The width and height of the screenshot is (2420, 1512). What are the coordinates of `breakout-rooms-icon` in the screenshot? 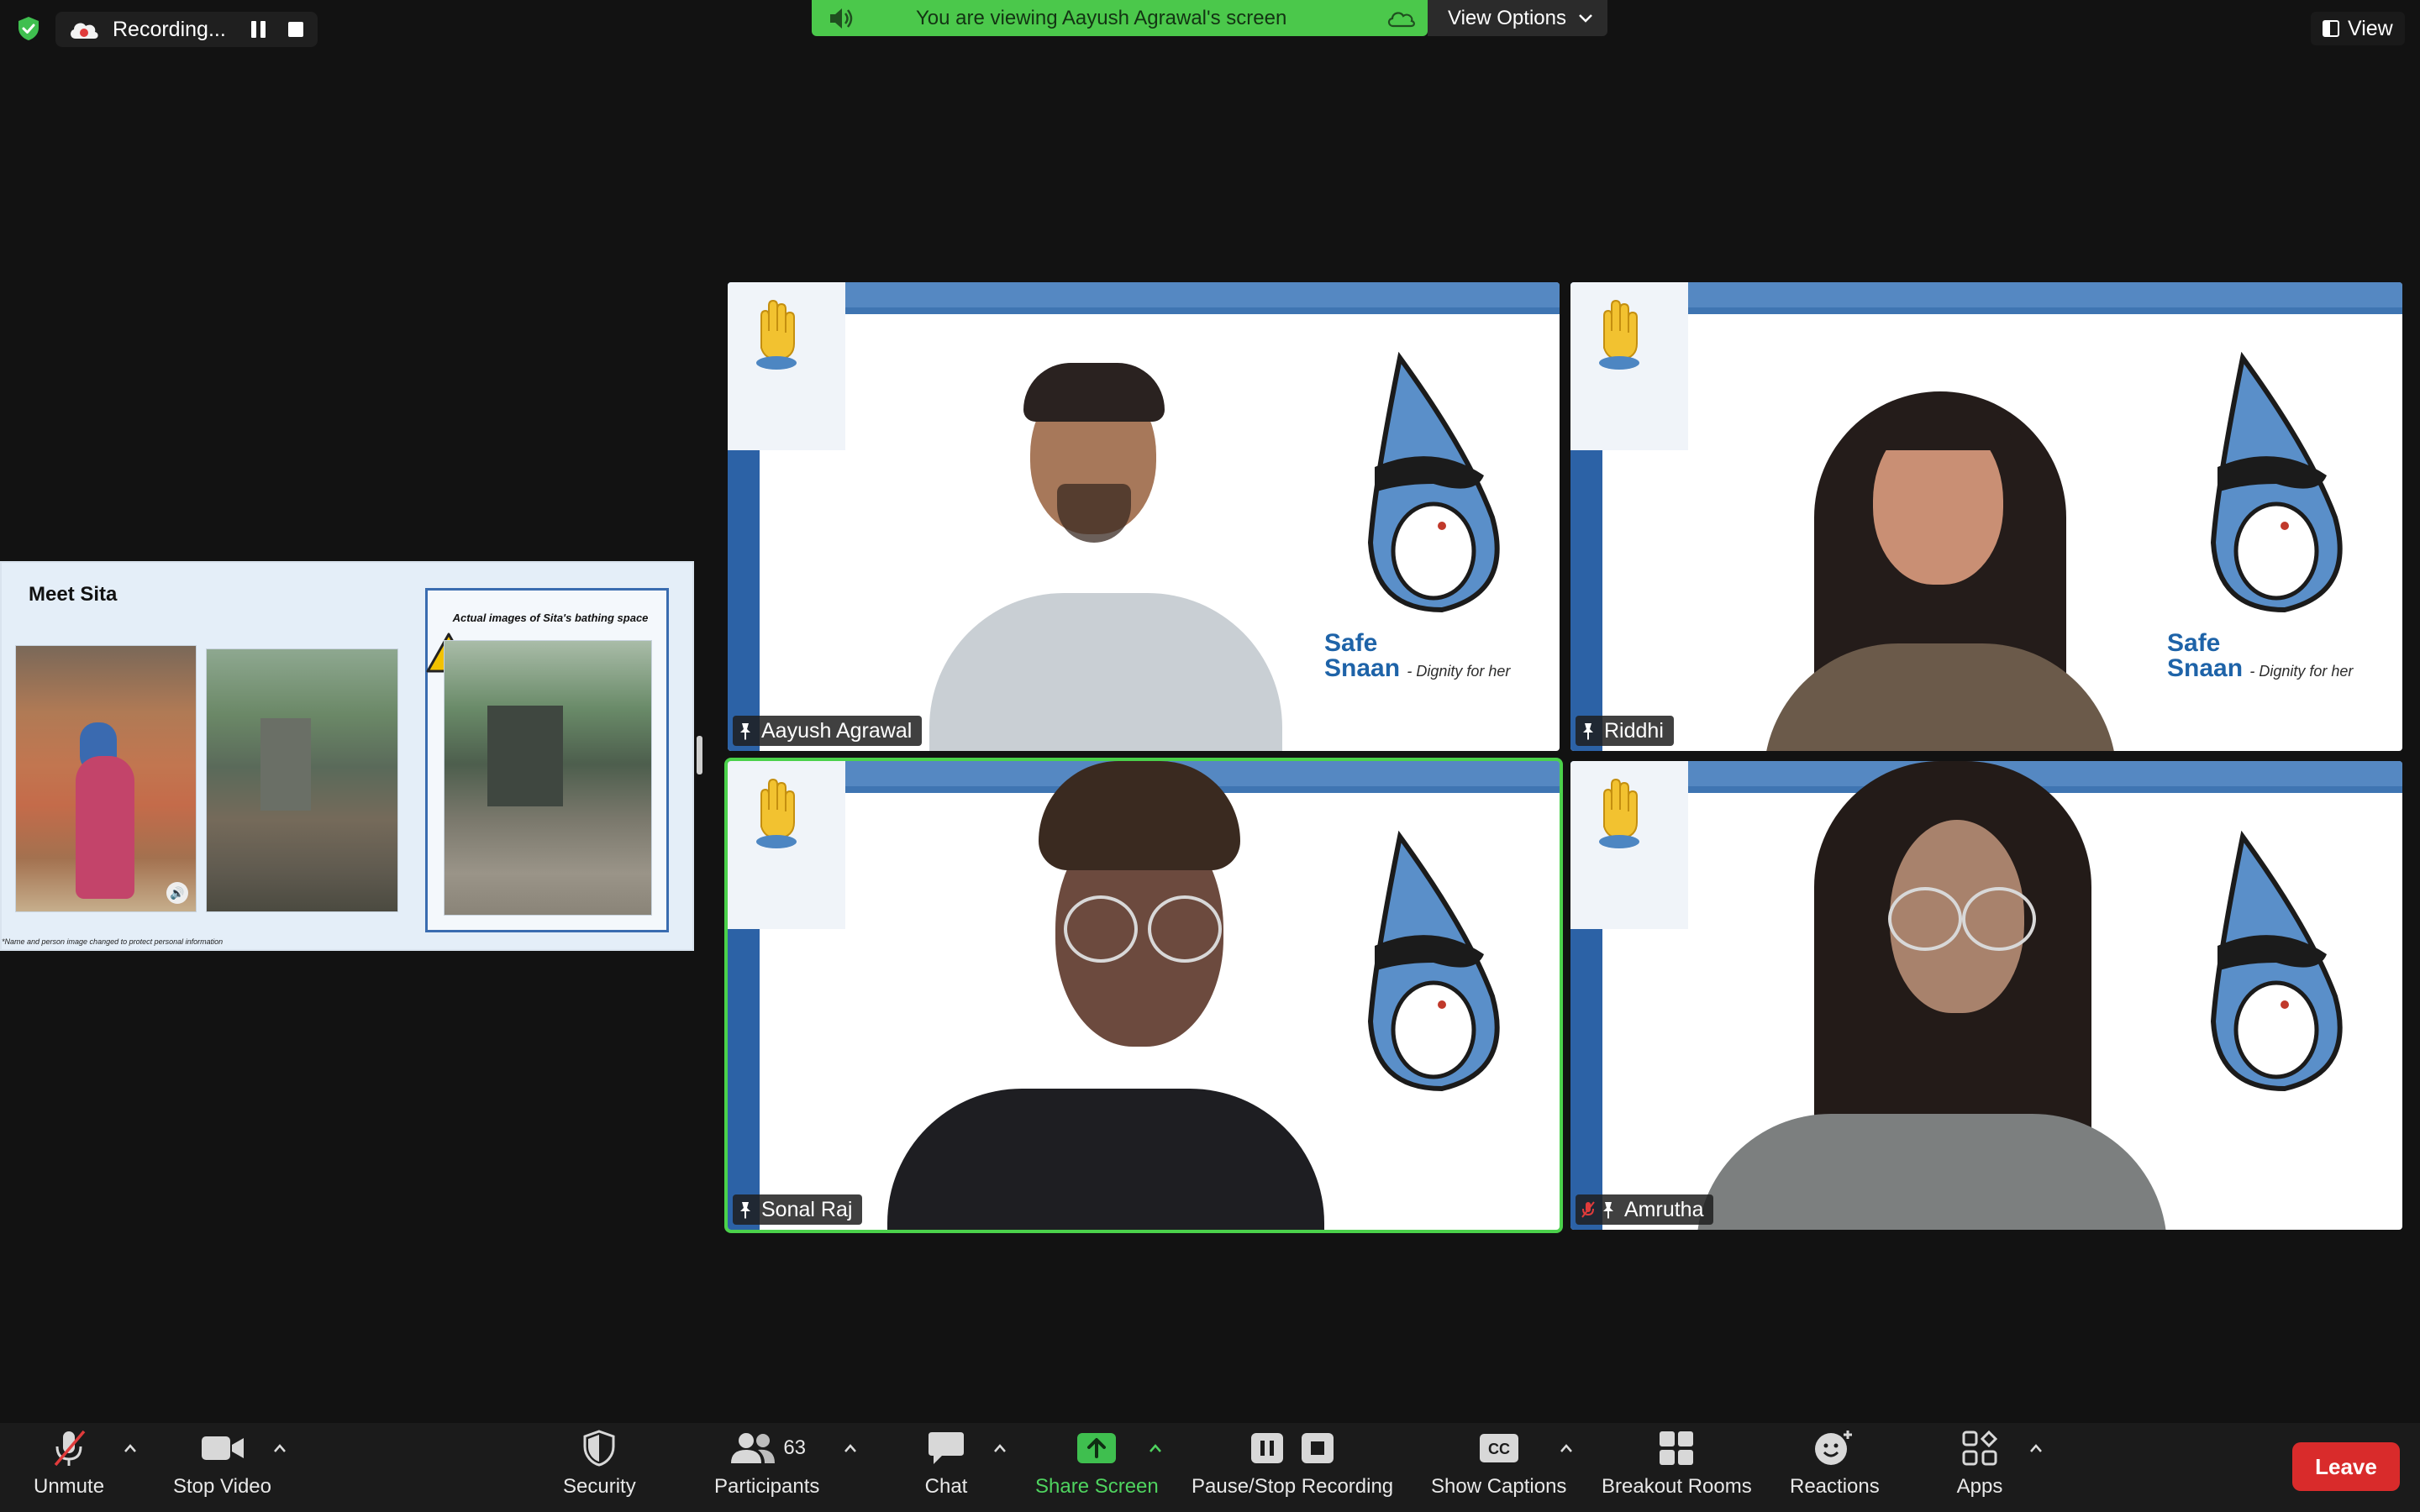 It's located at (1677, 1448).